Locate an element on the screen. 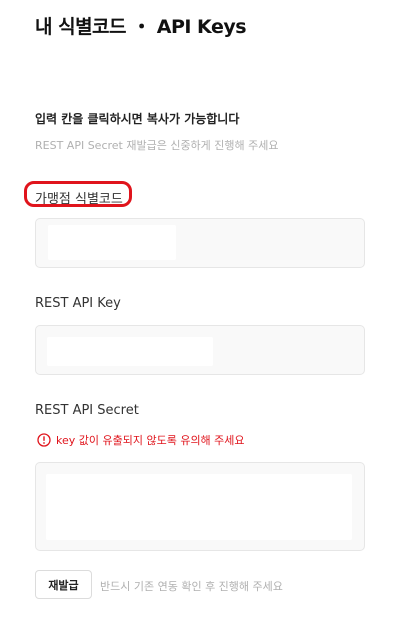 Image resolution: width=406 pixels, height=619 pixels. copy-instruction: 입력 칸을 클릭하시면 복사가 가능합니다 is located at coordinates (137, 119).